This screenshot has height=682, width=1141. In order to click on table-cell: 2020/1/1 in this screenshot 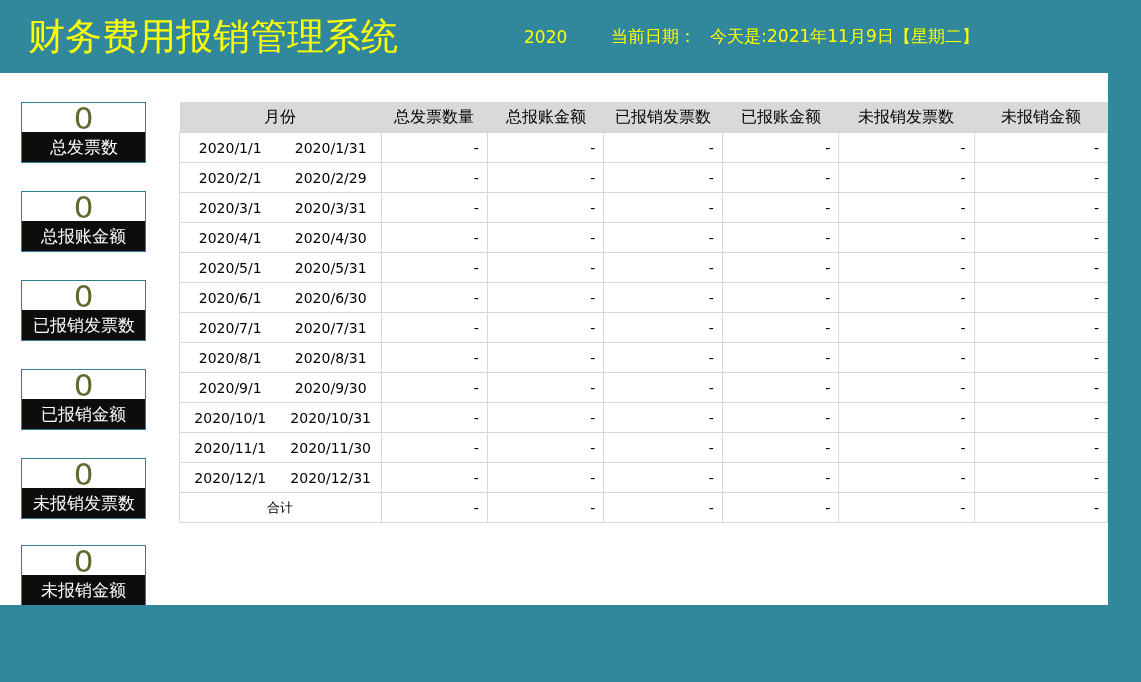, I will do `click(230, 147)`.